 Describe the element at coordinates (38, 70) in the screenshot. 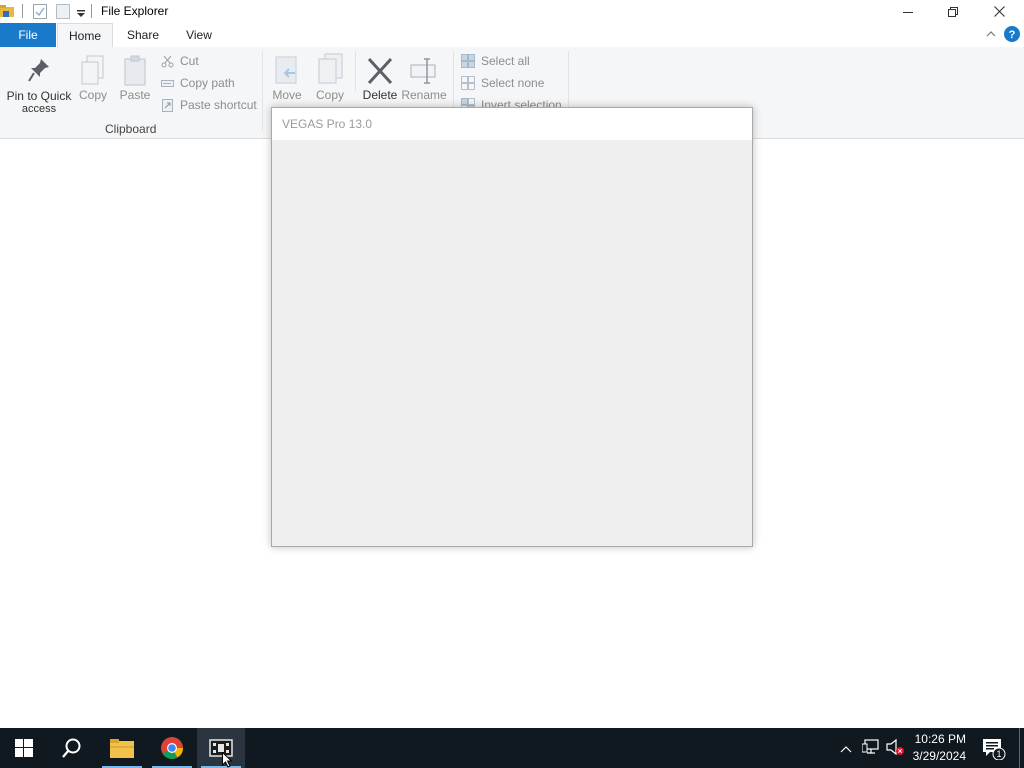

I see `pin-icon` at that location.